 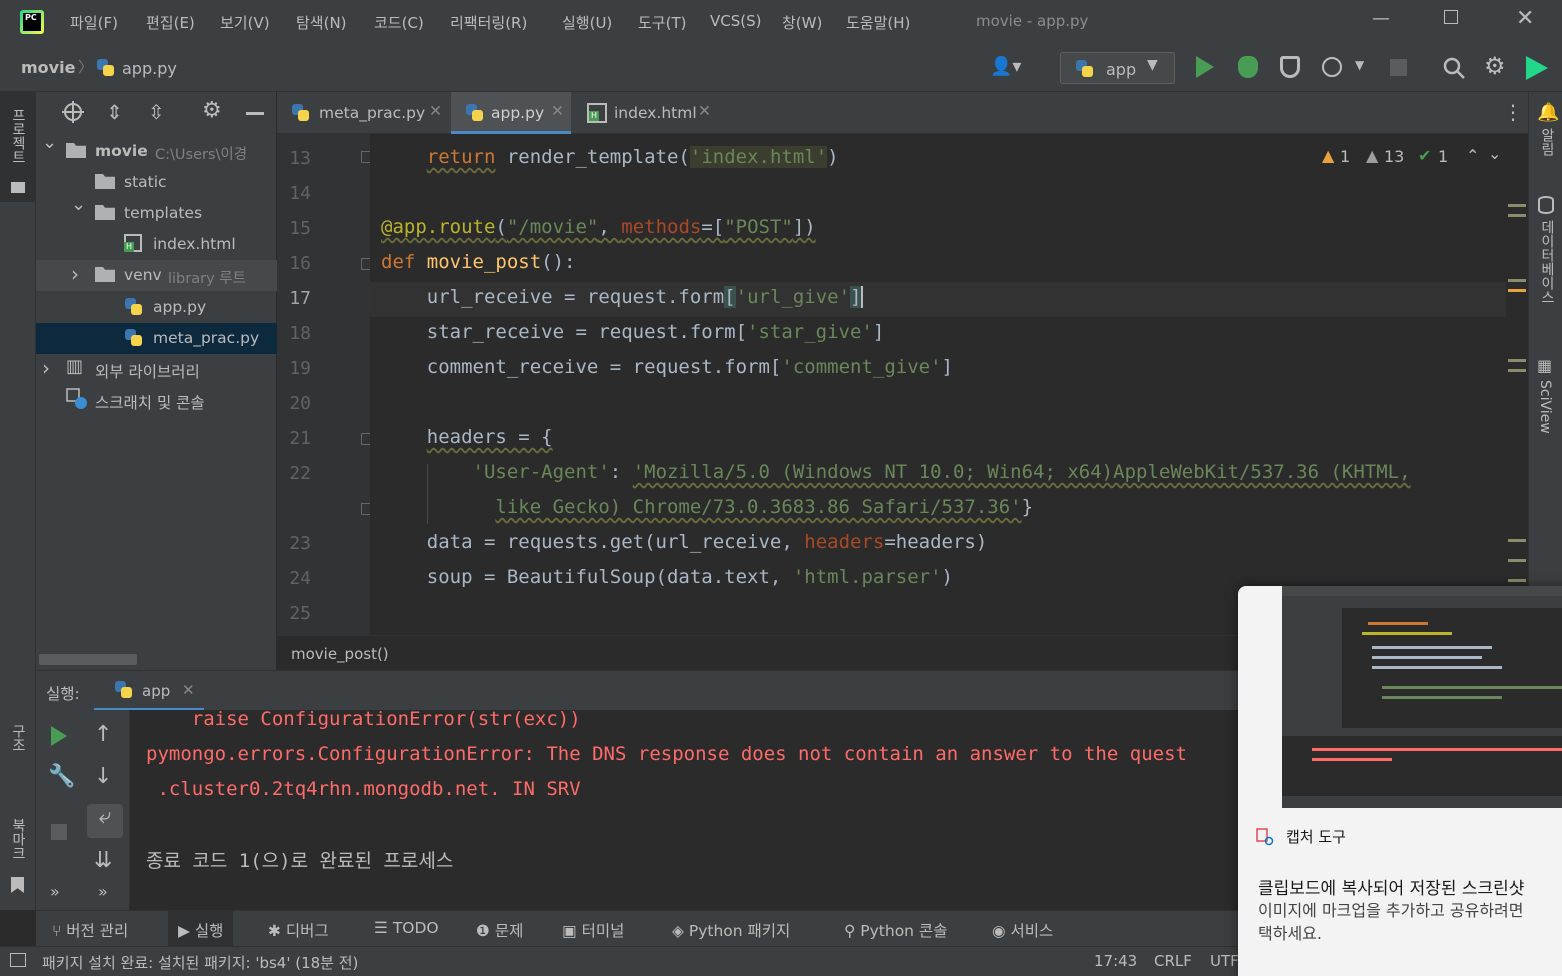 I want to click on pycharm-logo-icon: PC, so click(x=32, y=22).